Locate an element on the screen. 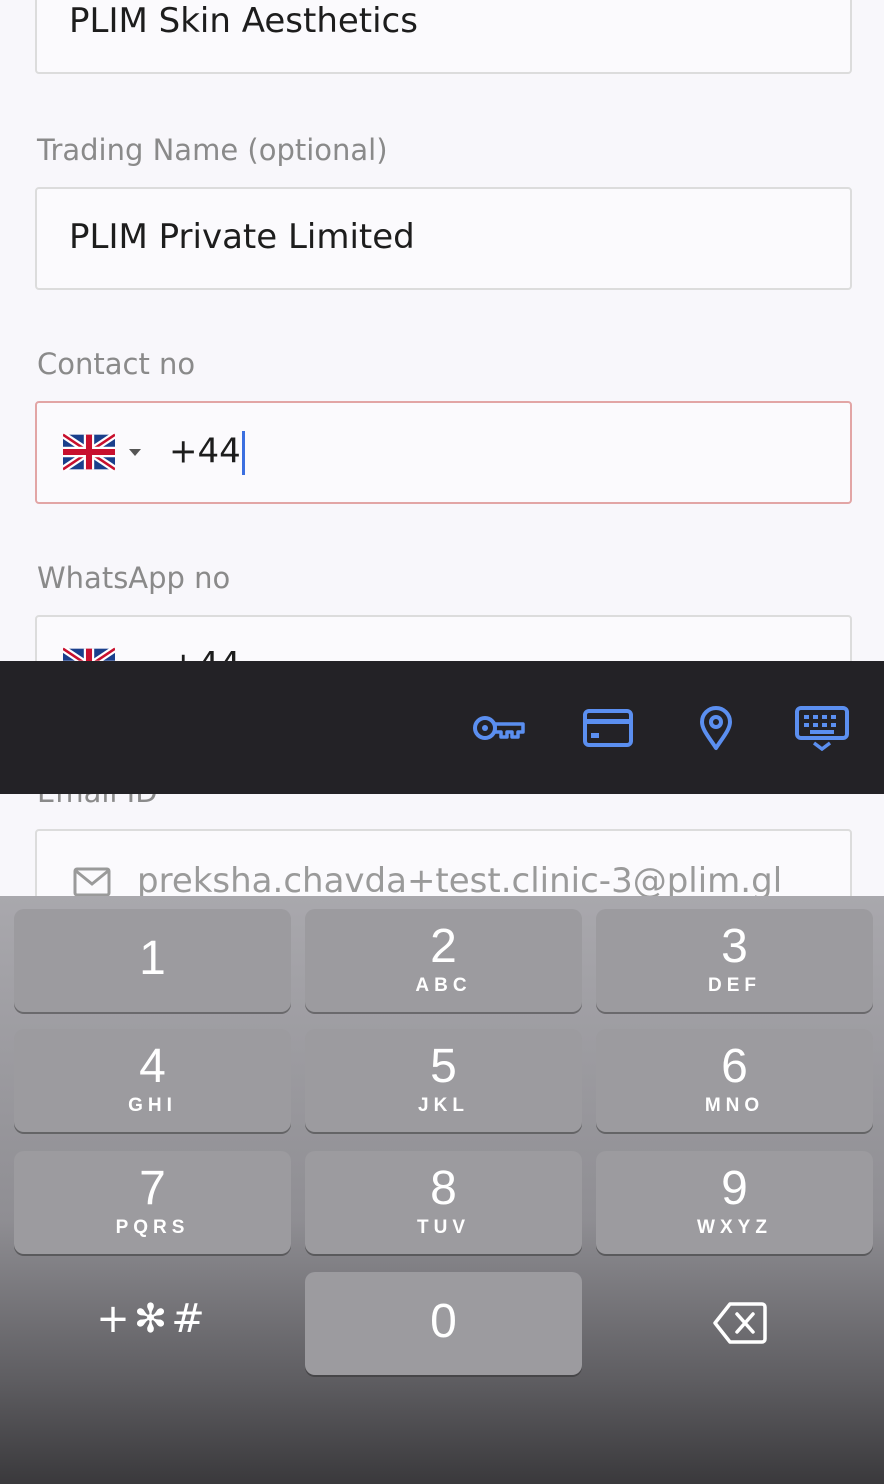 This screenshot has width=884, height=1484. key-digit: 2 is located at coordinates (443, 946).